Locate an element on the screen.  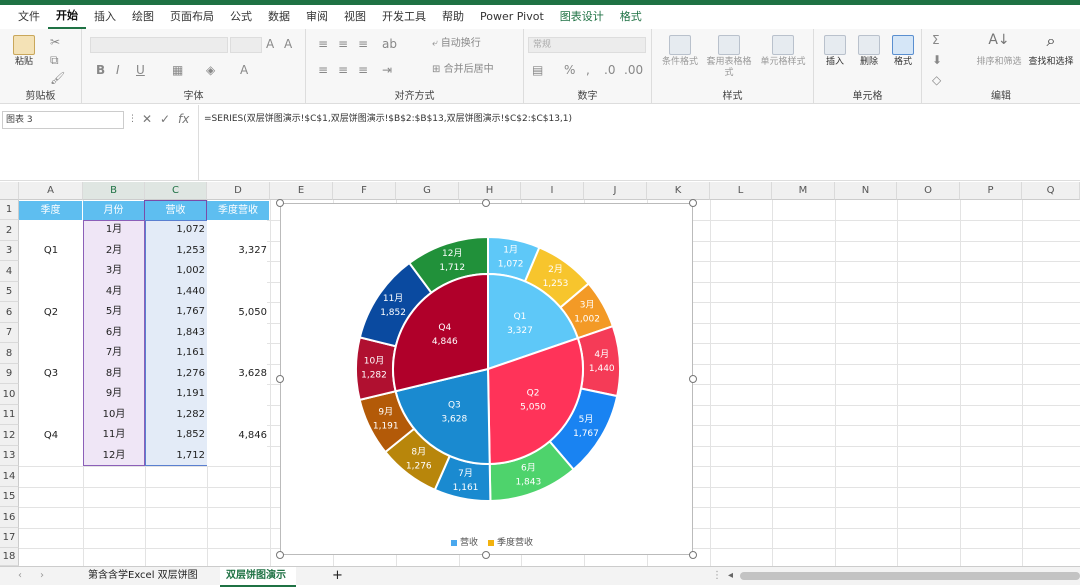
col-header-A: A is located at coordinates (51, 191).